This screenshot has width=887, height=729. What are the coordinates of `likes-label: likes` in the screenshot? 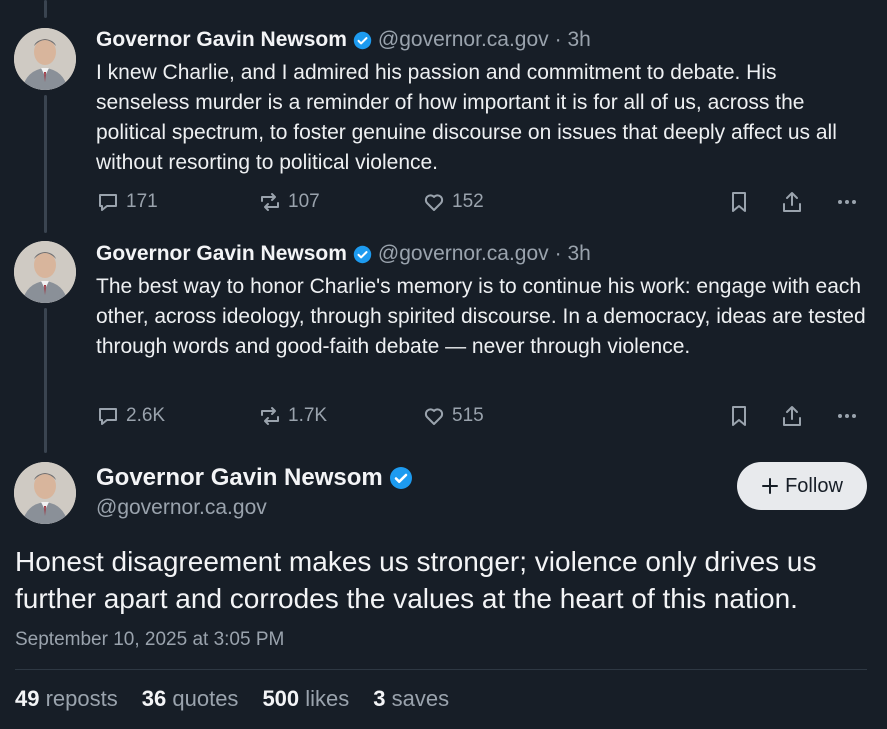 It's located at (327, 698).